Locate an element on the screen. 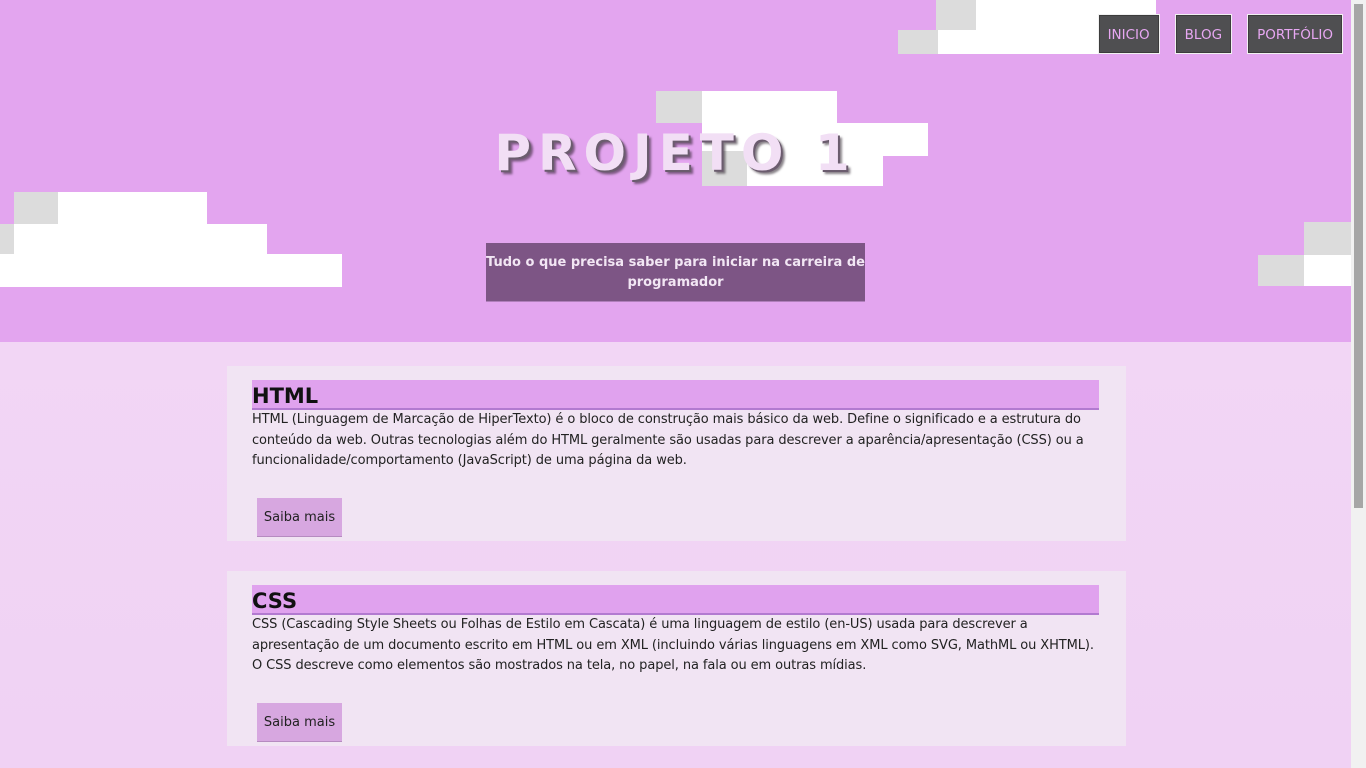  cloud-left is located at coordinates (171, 239).